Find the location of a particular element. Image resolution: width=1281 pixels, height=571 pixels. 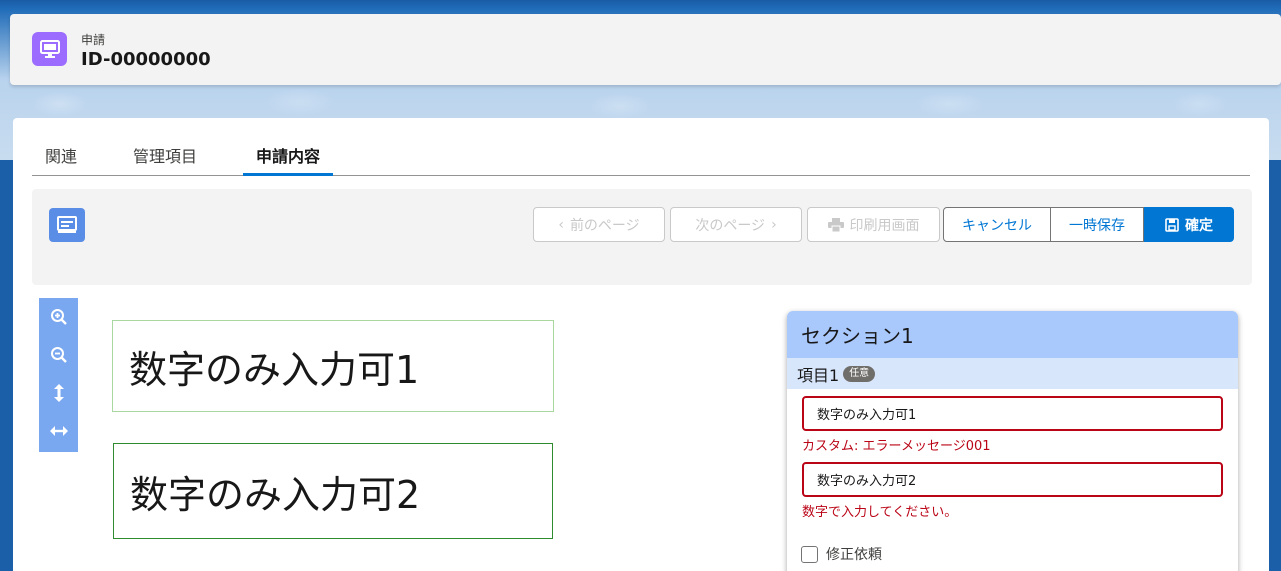

cancel-button: キャンセル is located at coordinates (997, 224).